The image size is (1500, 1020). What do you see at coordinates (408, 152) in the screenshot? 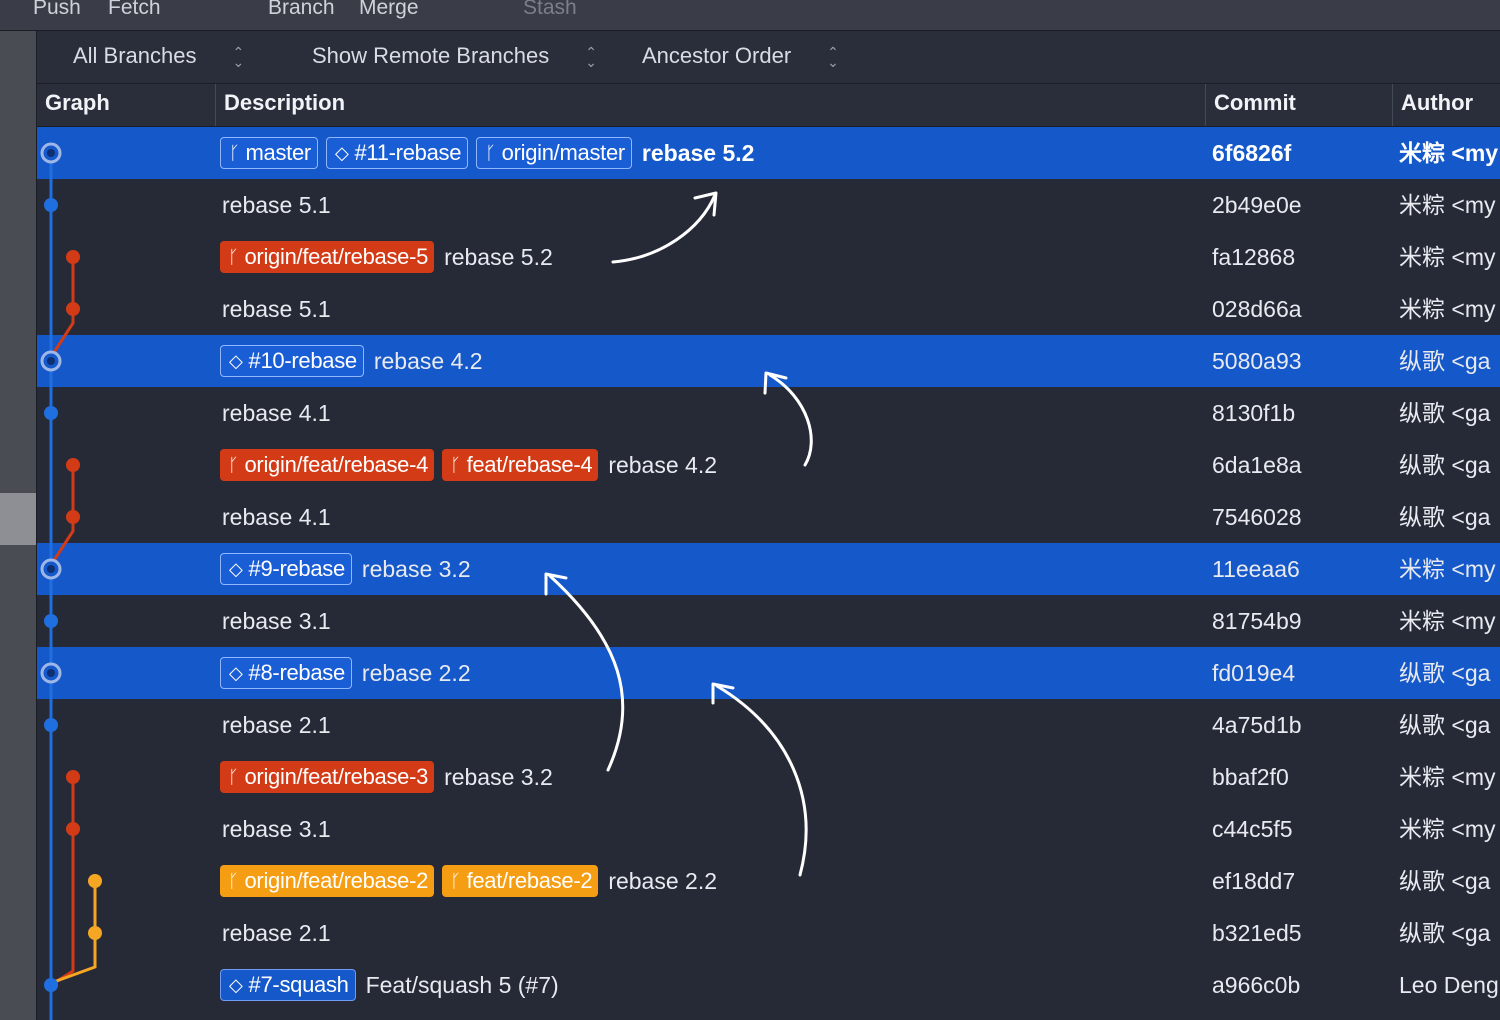
I see `badge-label: #11-rebase` at bounding box center [408, 152].